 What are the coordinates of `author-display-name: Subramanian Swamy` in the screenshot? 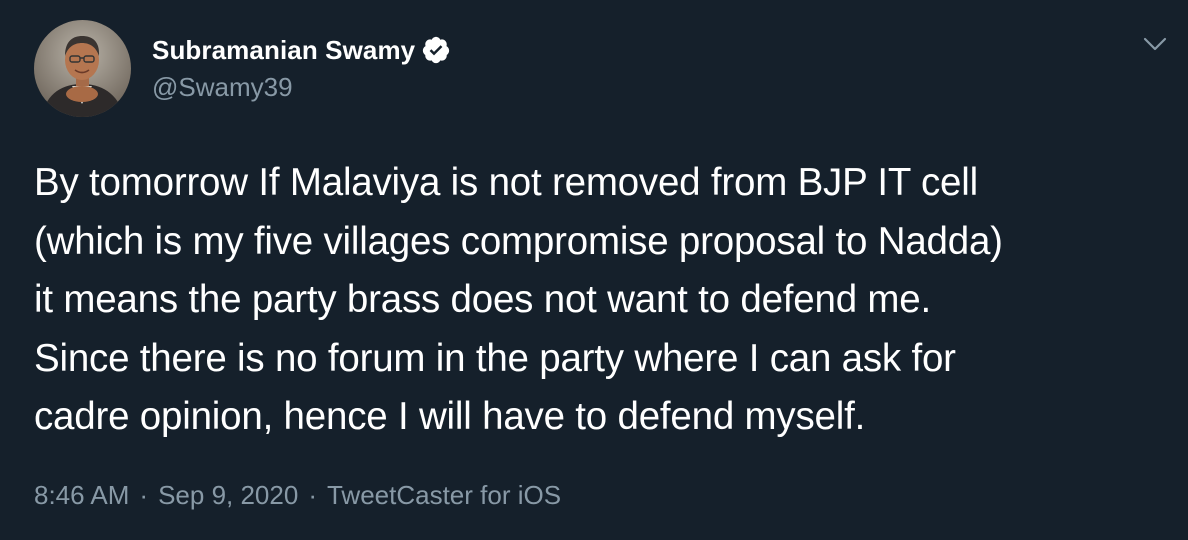 It's located at (283, 50).